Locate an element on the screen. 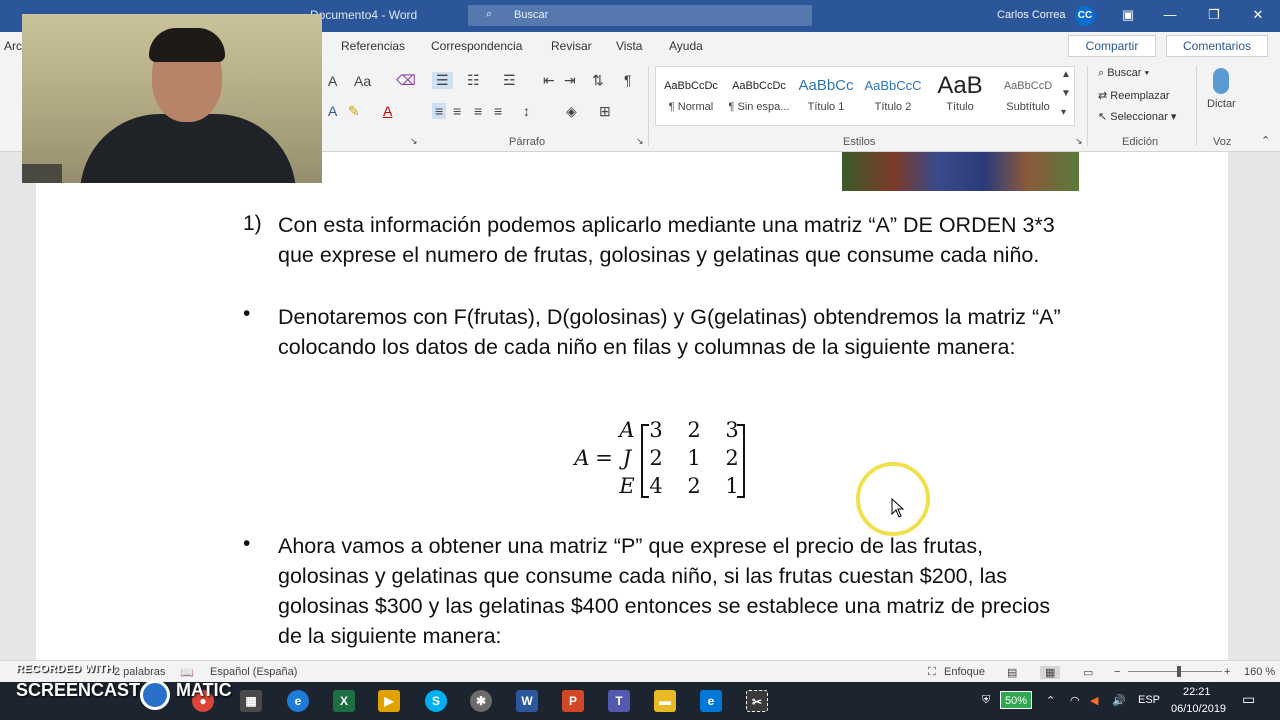 This screenshot has height=720, width=1280. collapse-ribbon-icon: ⌃ is located at coordinates (1265, 140).